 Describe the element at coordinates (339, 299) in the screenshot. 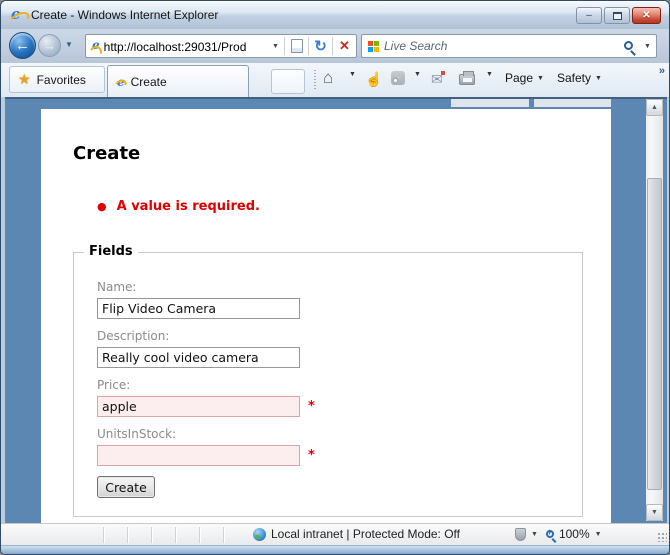

I see `form-group-name: Name:` at that location.